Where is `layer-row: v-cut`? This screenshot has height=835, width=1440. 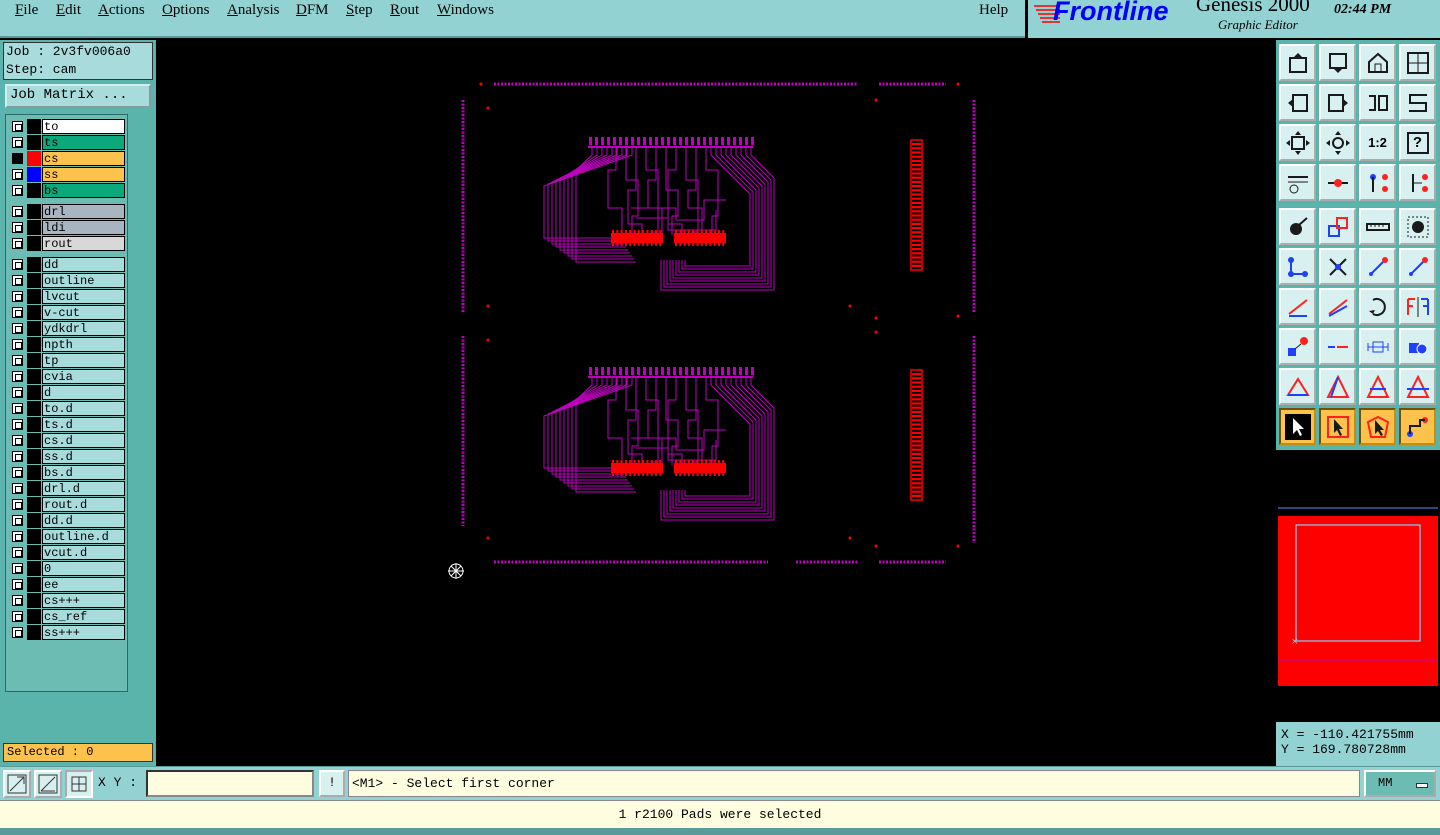
layer-row: v-cut is located at coordinates (67, 312).